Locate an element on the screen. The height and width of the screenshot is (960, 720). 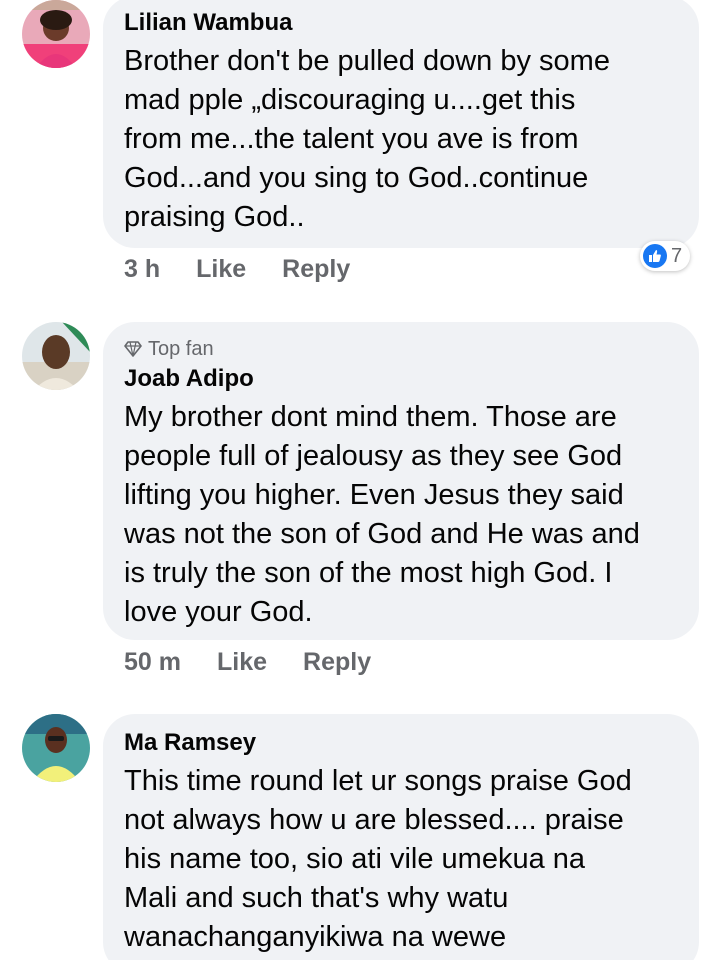
like-thumb-icon is located at coordinates (655, 256).